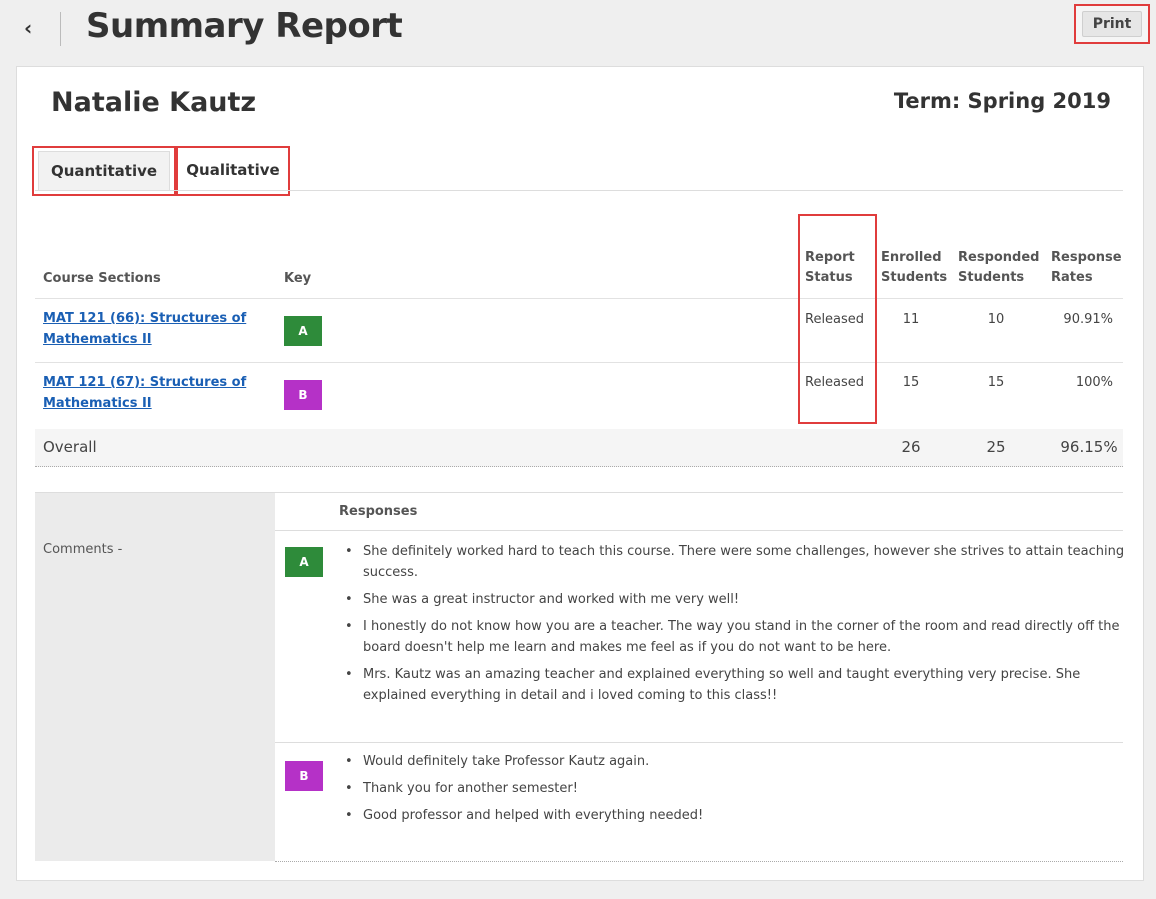  Describe the element at coordinates (699, 512) in the screenshot. I see `responses-header: Responses` at that location.